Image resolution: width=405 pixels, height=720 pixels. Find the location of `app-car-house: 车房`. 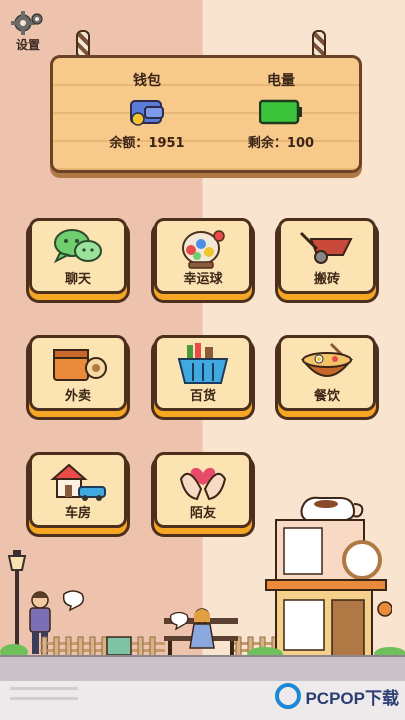

app-car-house: 车房 is located at coordinates (78, 490).